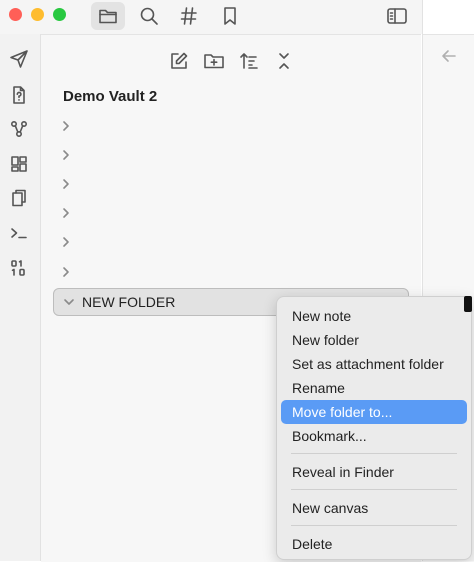 The image size is (474, 562). I want to click on sort-icon, so click(249, 61).